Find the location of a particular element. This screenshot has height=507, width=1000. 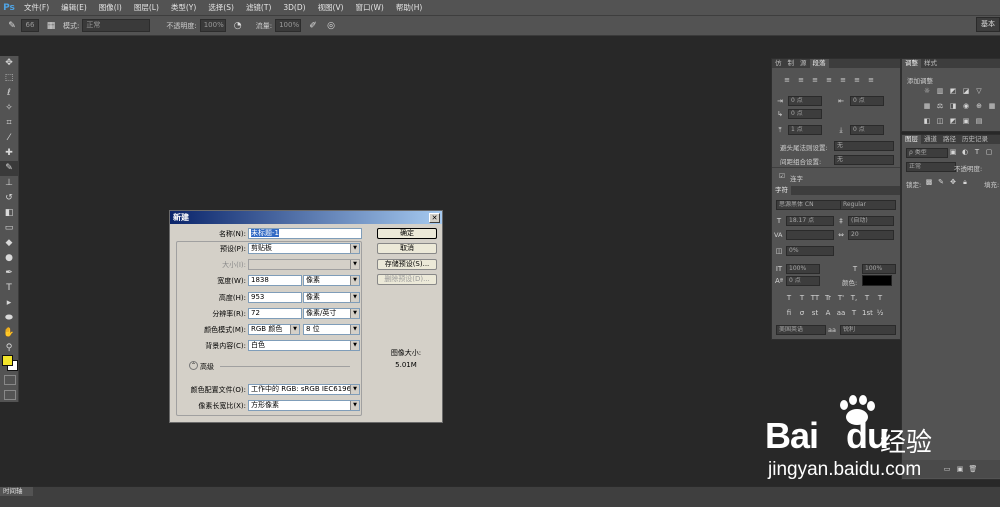

menu-image: 图像(I) is located at coordinates (110, 7).